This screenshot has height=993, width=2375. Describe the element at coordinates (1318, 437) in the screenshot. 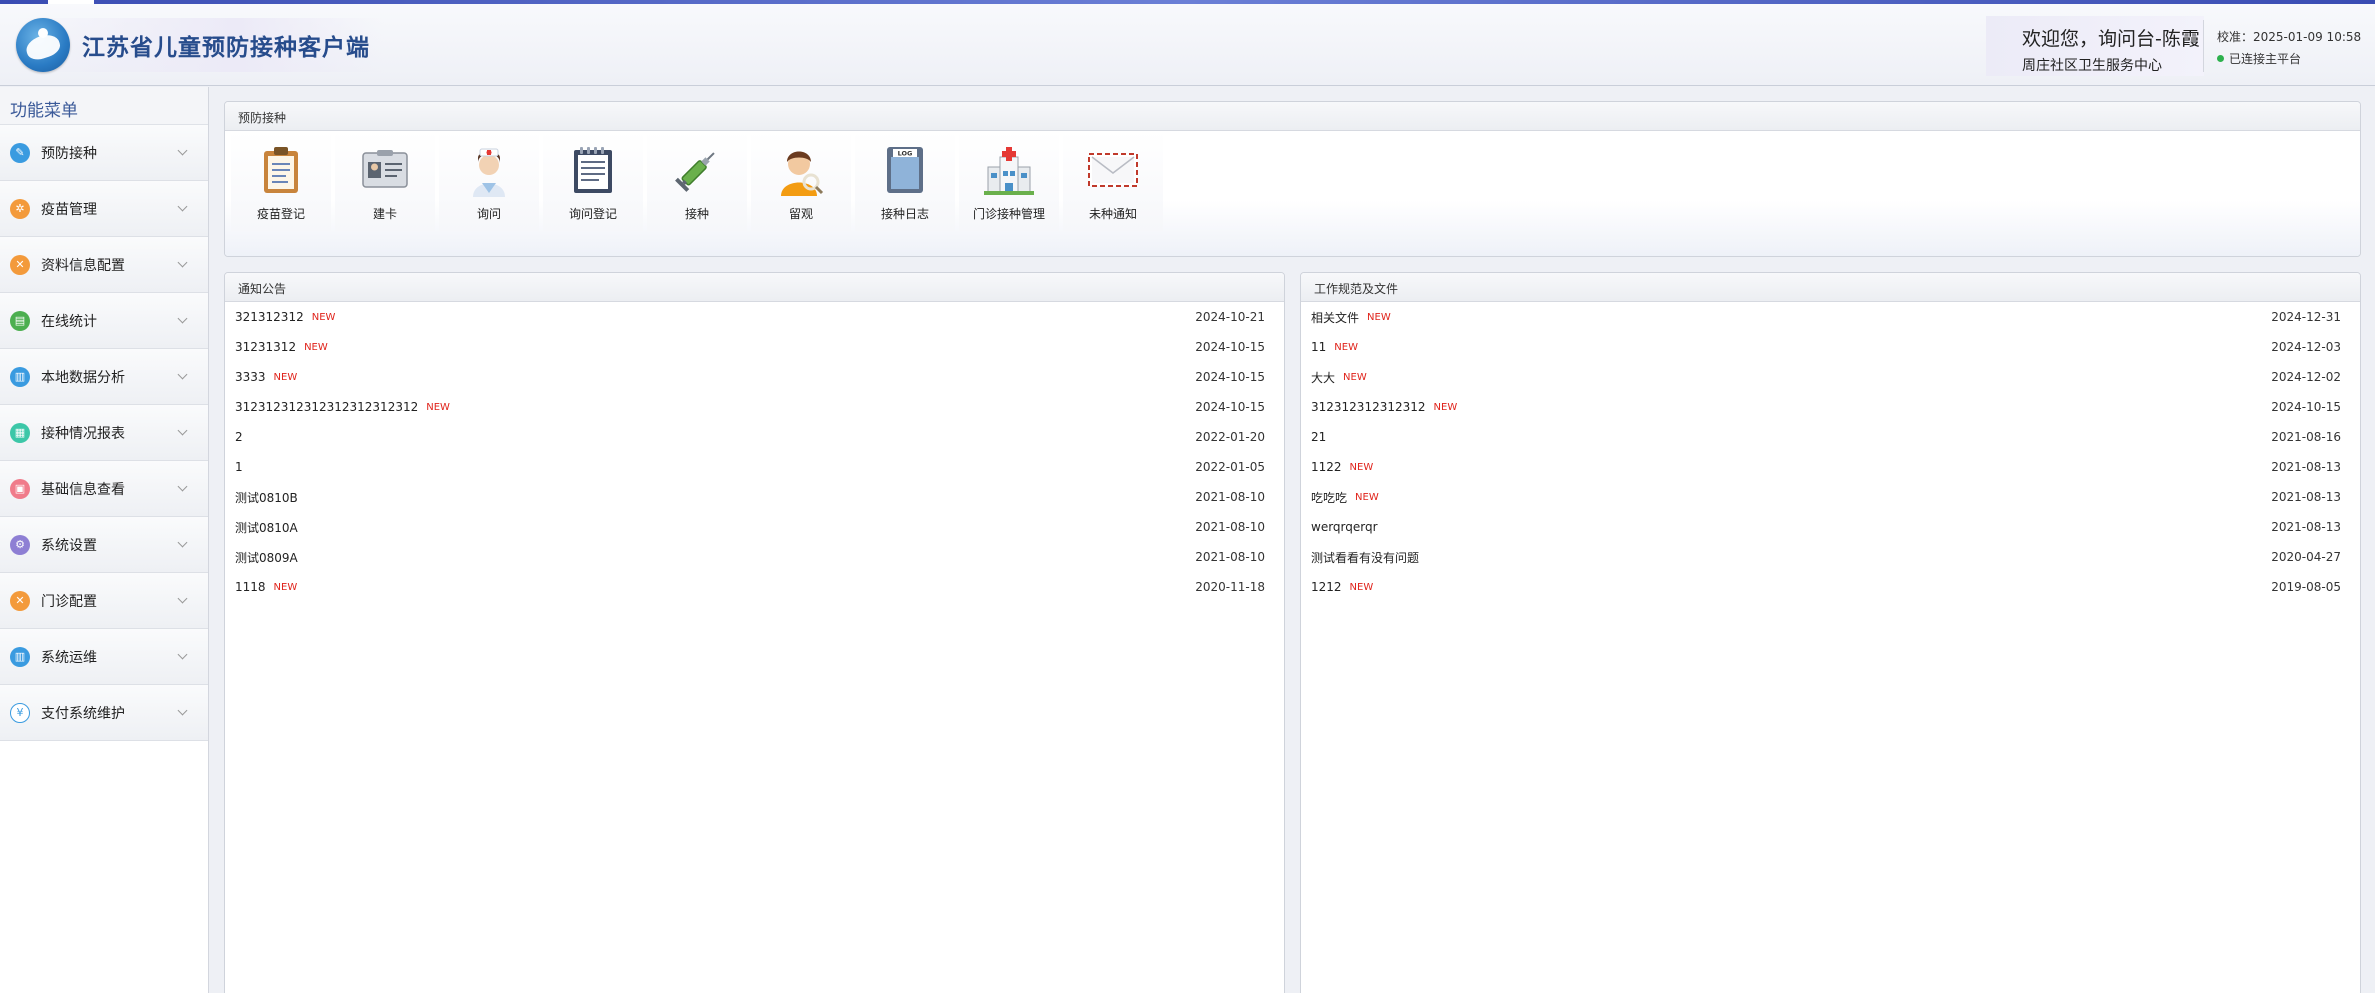

I see `documents-row-title: 21` at that location.